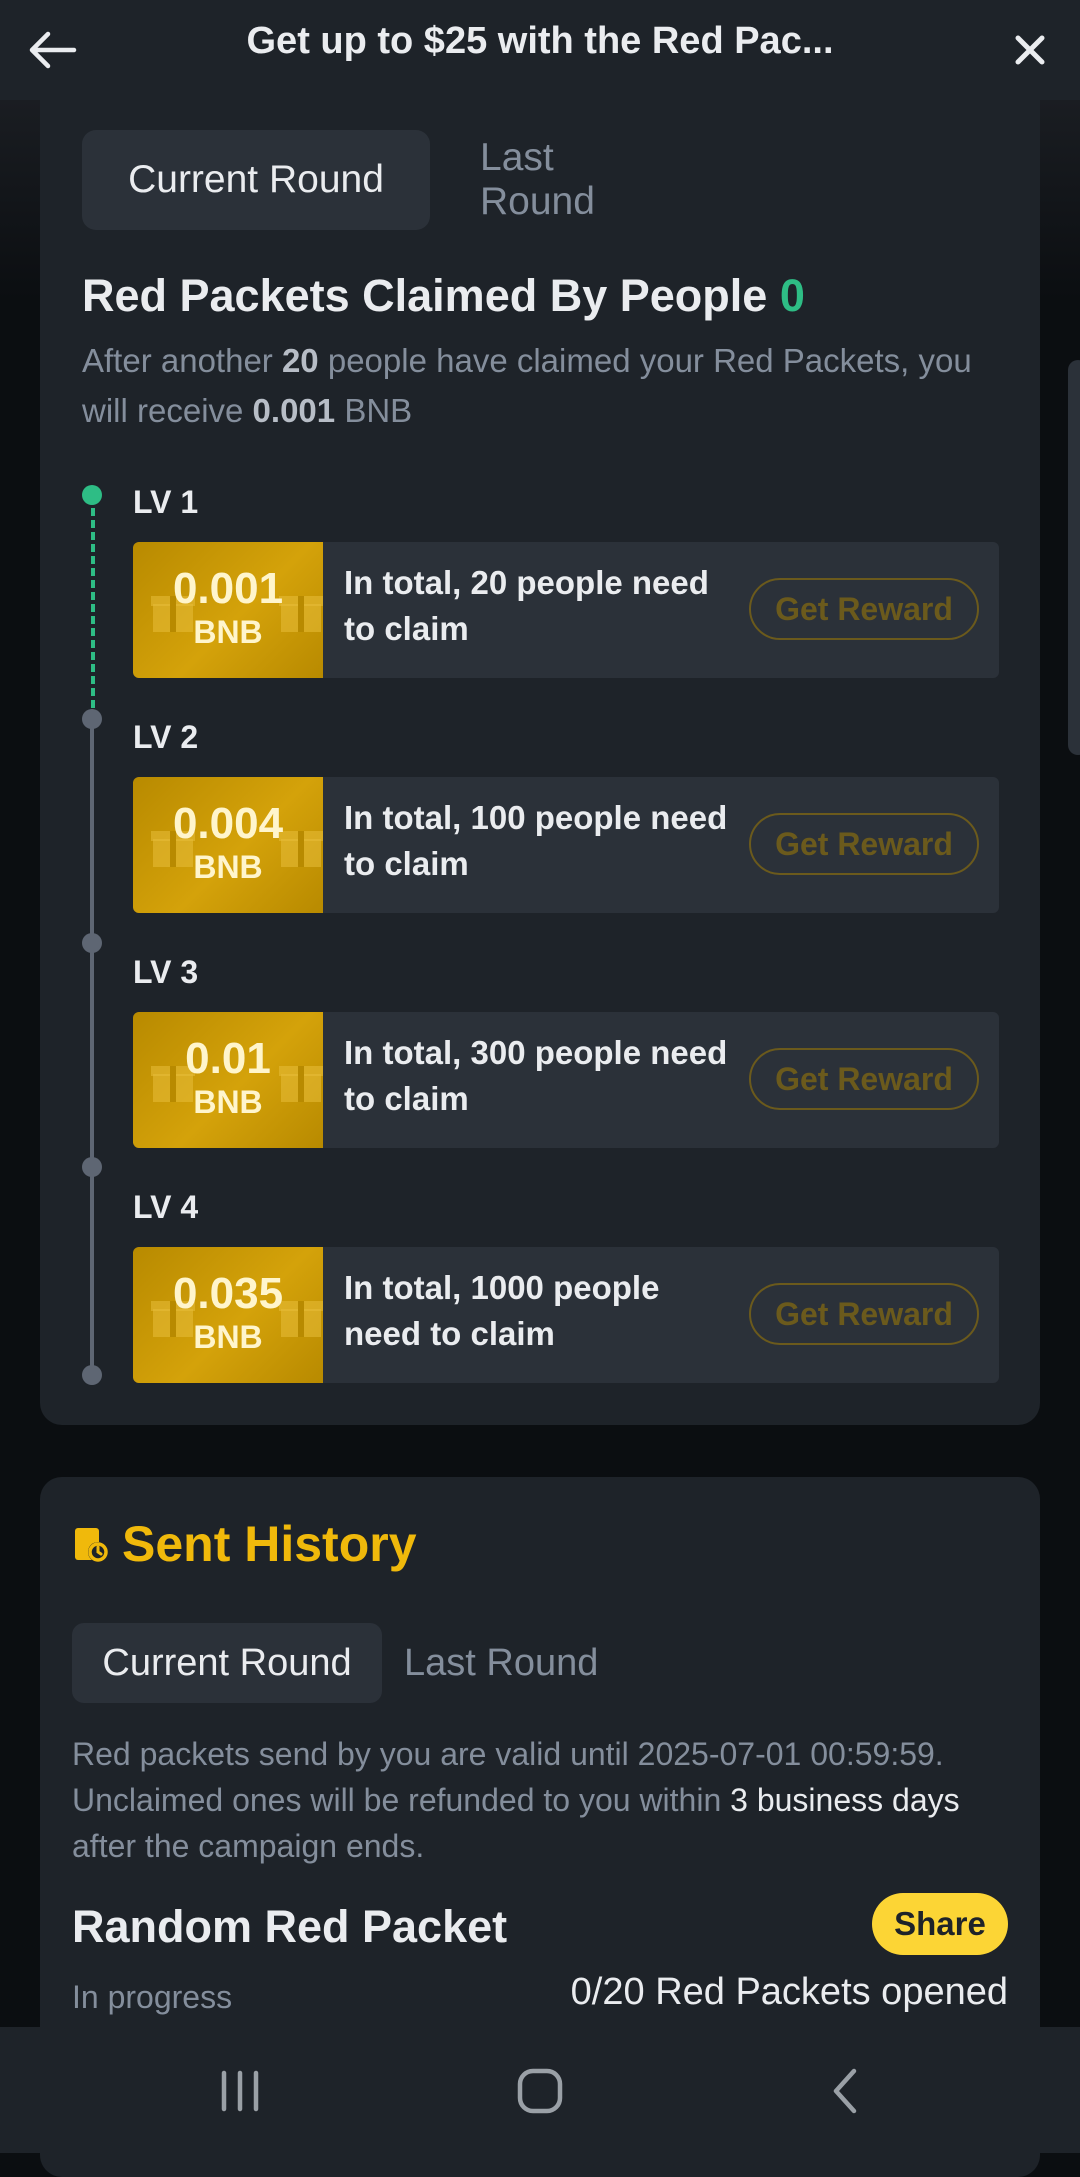 Image resolution: width=1080 pixels, height=2177 pixels. I want to click on red-packet-badge: 0.004 BNB, so click(228, 845).